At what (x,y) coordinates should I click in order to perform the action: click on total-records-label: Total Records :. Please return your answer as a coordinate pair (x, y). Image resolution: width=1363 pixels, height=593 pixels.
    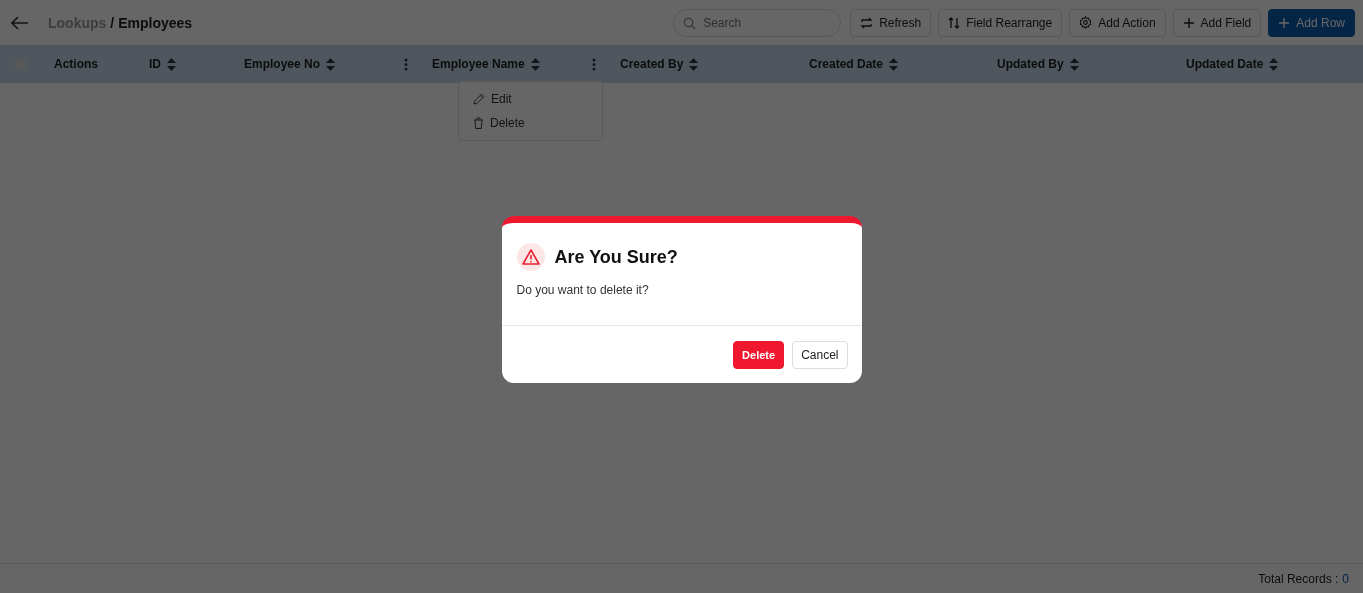
    Looking at the image, I should click on (1298, 578).